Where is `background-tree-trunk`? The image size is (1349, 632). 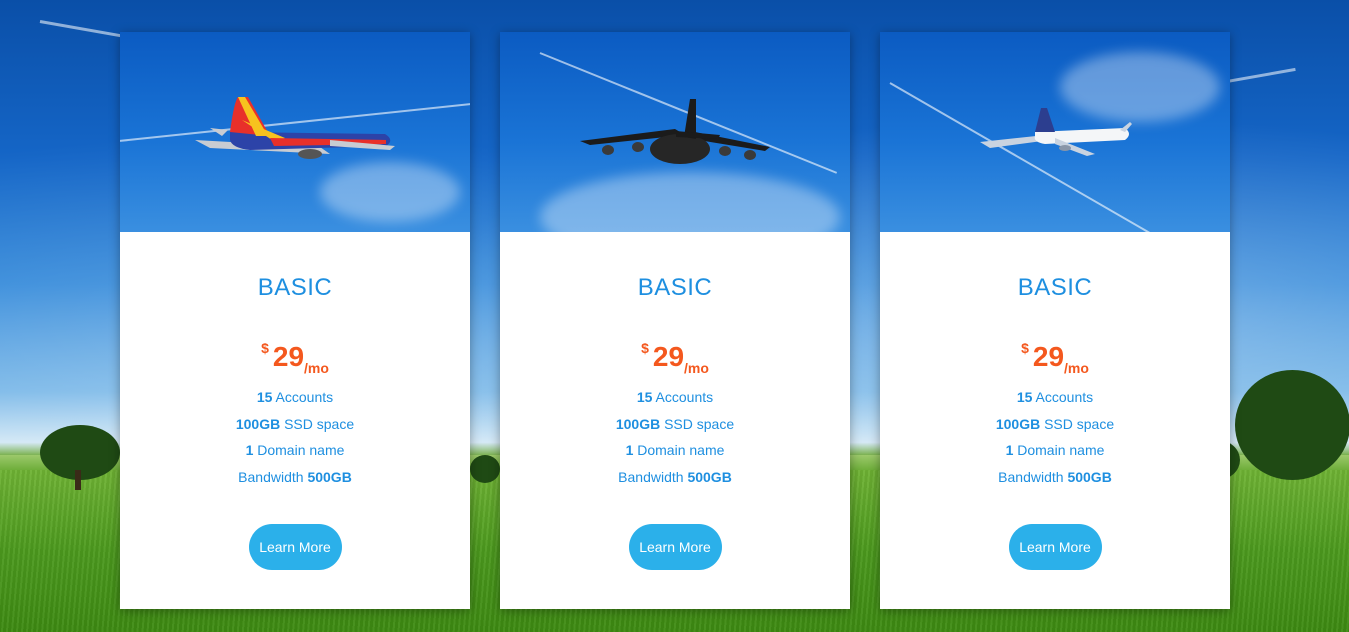 background-tree-trunk is located at coordinates (78, 480).